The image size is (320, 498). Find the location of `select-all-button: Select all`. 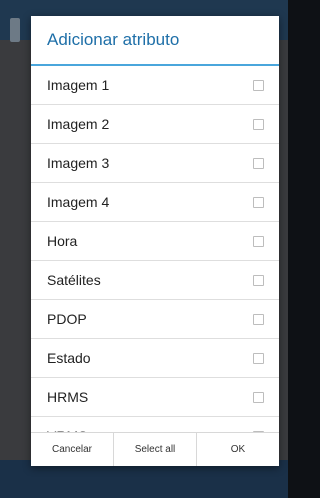

select-all-button: Select all is located at coordinates (155, 449).